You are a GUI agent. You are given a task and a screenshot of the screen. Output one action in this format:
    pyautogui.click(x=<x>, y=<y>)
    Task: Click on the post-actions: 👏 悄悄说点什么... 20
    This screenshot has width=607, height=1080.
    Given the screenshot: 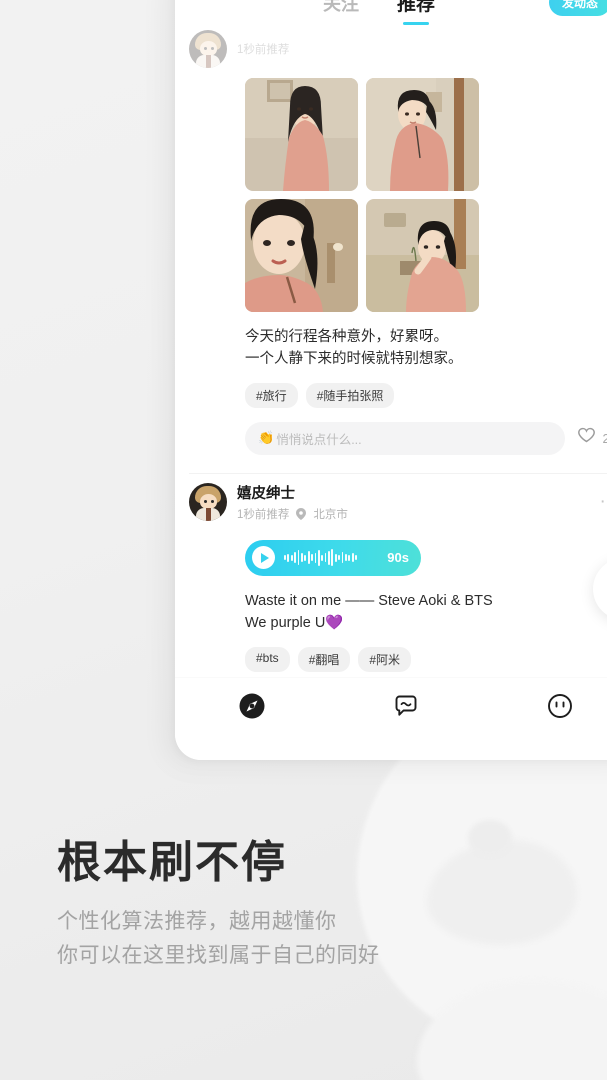 What is the action you would take?
    pyautogui.click(x=426, y=438)
    